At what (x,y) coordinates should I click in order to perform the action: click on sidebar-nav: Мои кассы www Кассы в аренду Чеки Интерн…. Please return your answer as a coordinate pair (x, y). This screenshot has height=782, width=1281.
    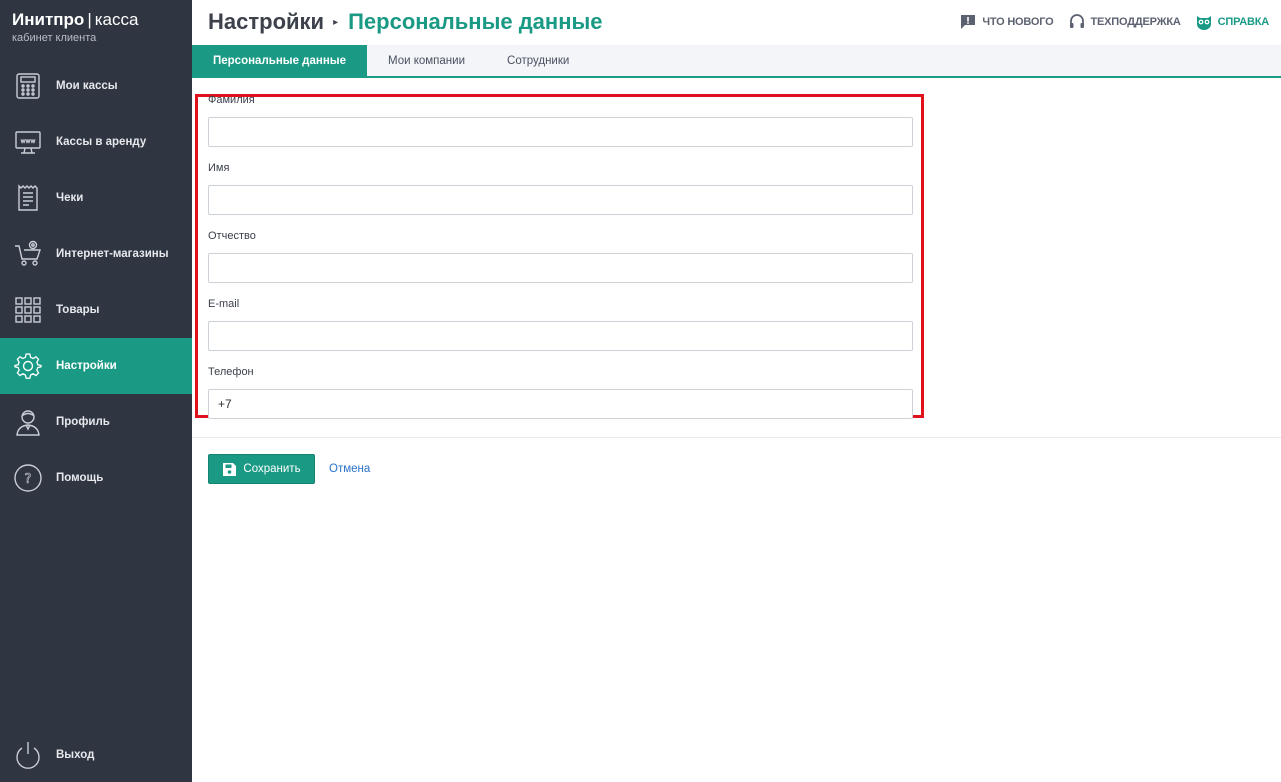
    Looking at the image, I should click on (96, 282).